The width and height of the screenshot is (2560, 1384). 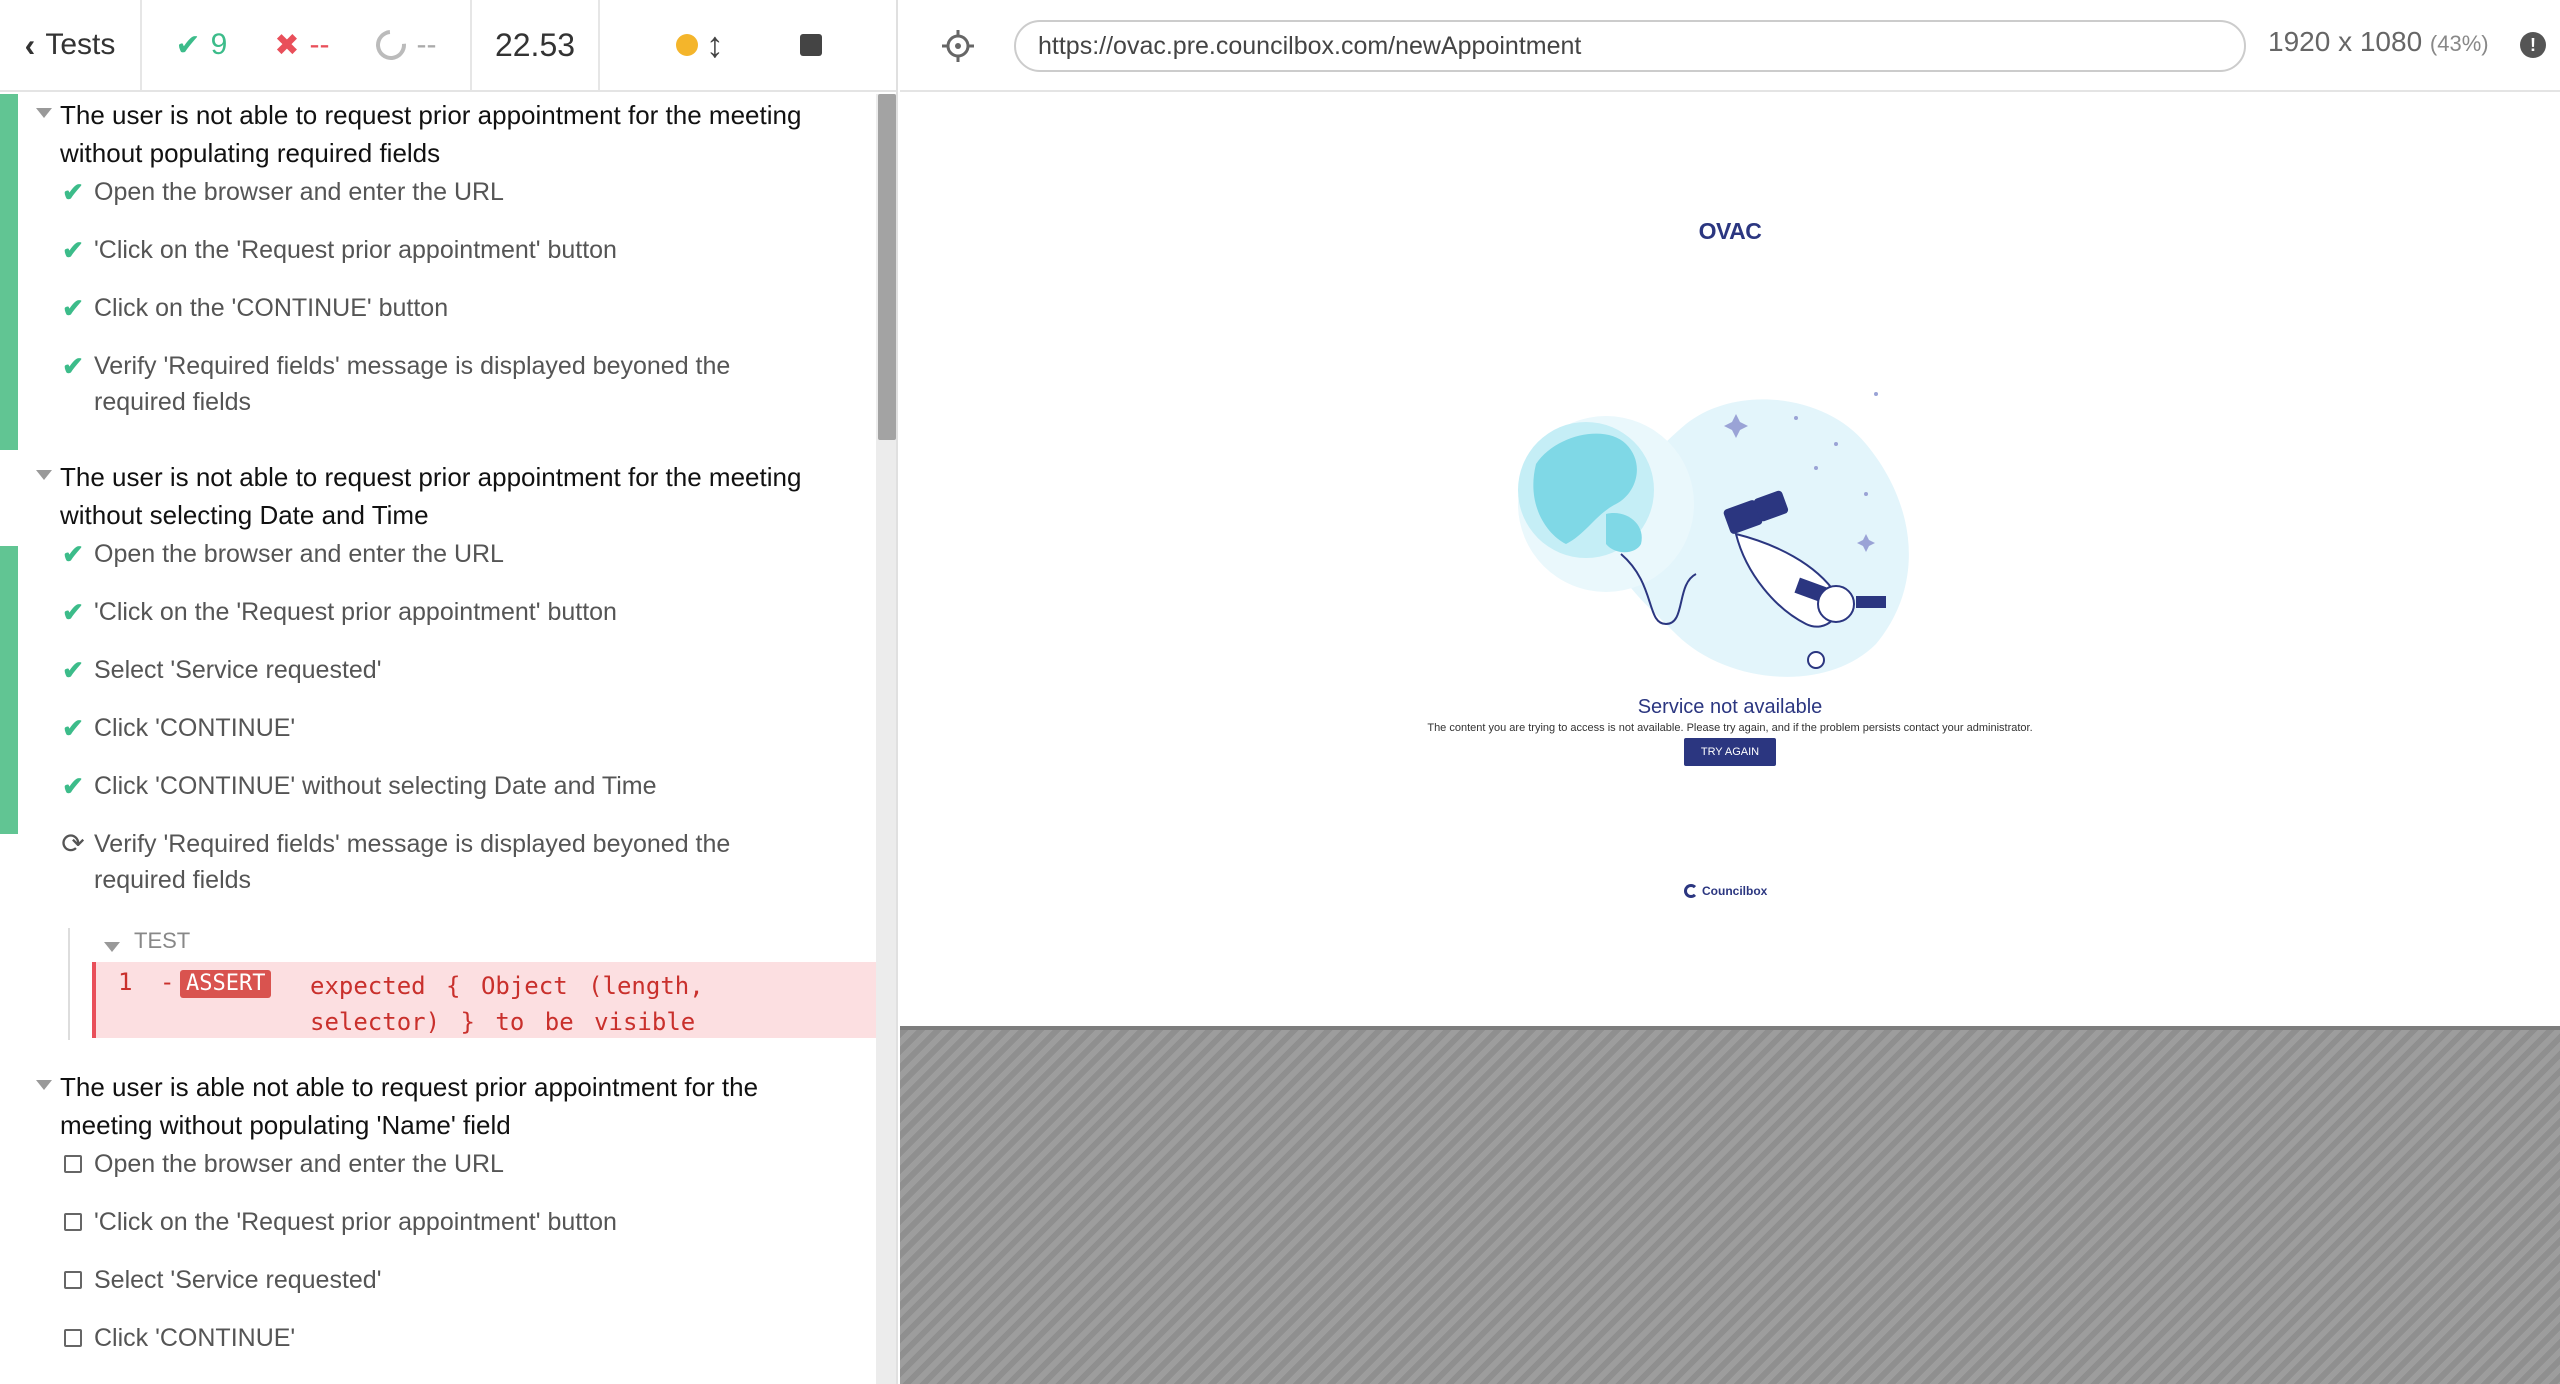 What do you see at coordinates (287, 45) in the screenshot?
I see `cross-icon: ✖` at bounding box center [287, 45].